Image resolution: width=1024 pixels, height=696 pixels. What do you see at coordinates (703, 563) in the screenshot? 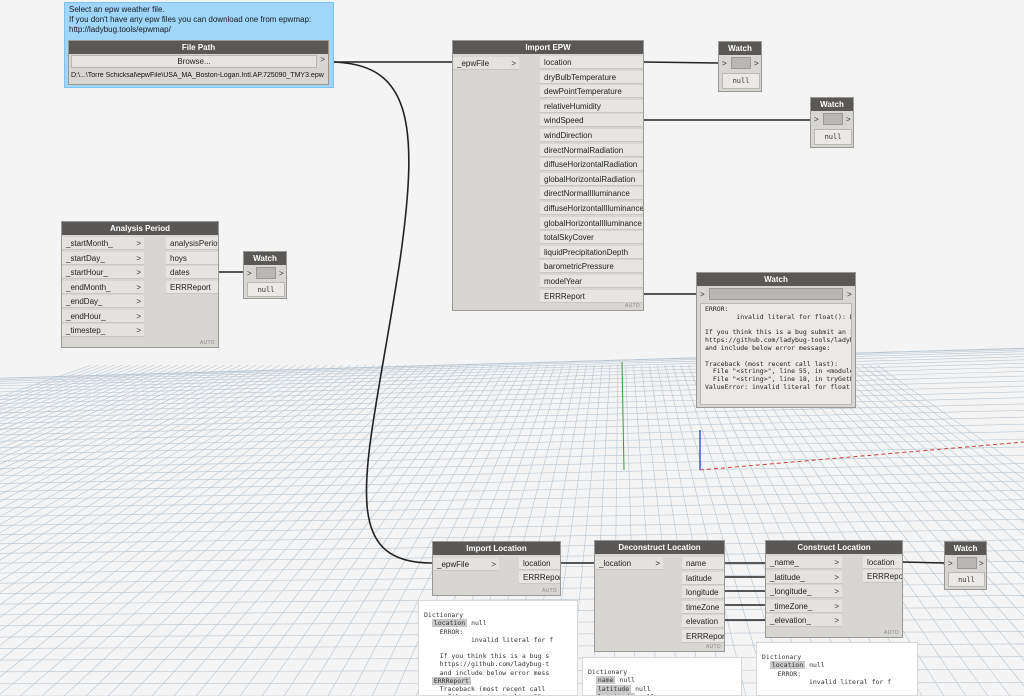
I see `output-port: name` at bounding box center [703, 563].